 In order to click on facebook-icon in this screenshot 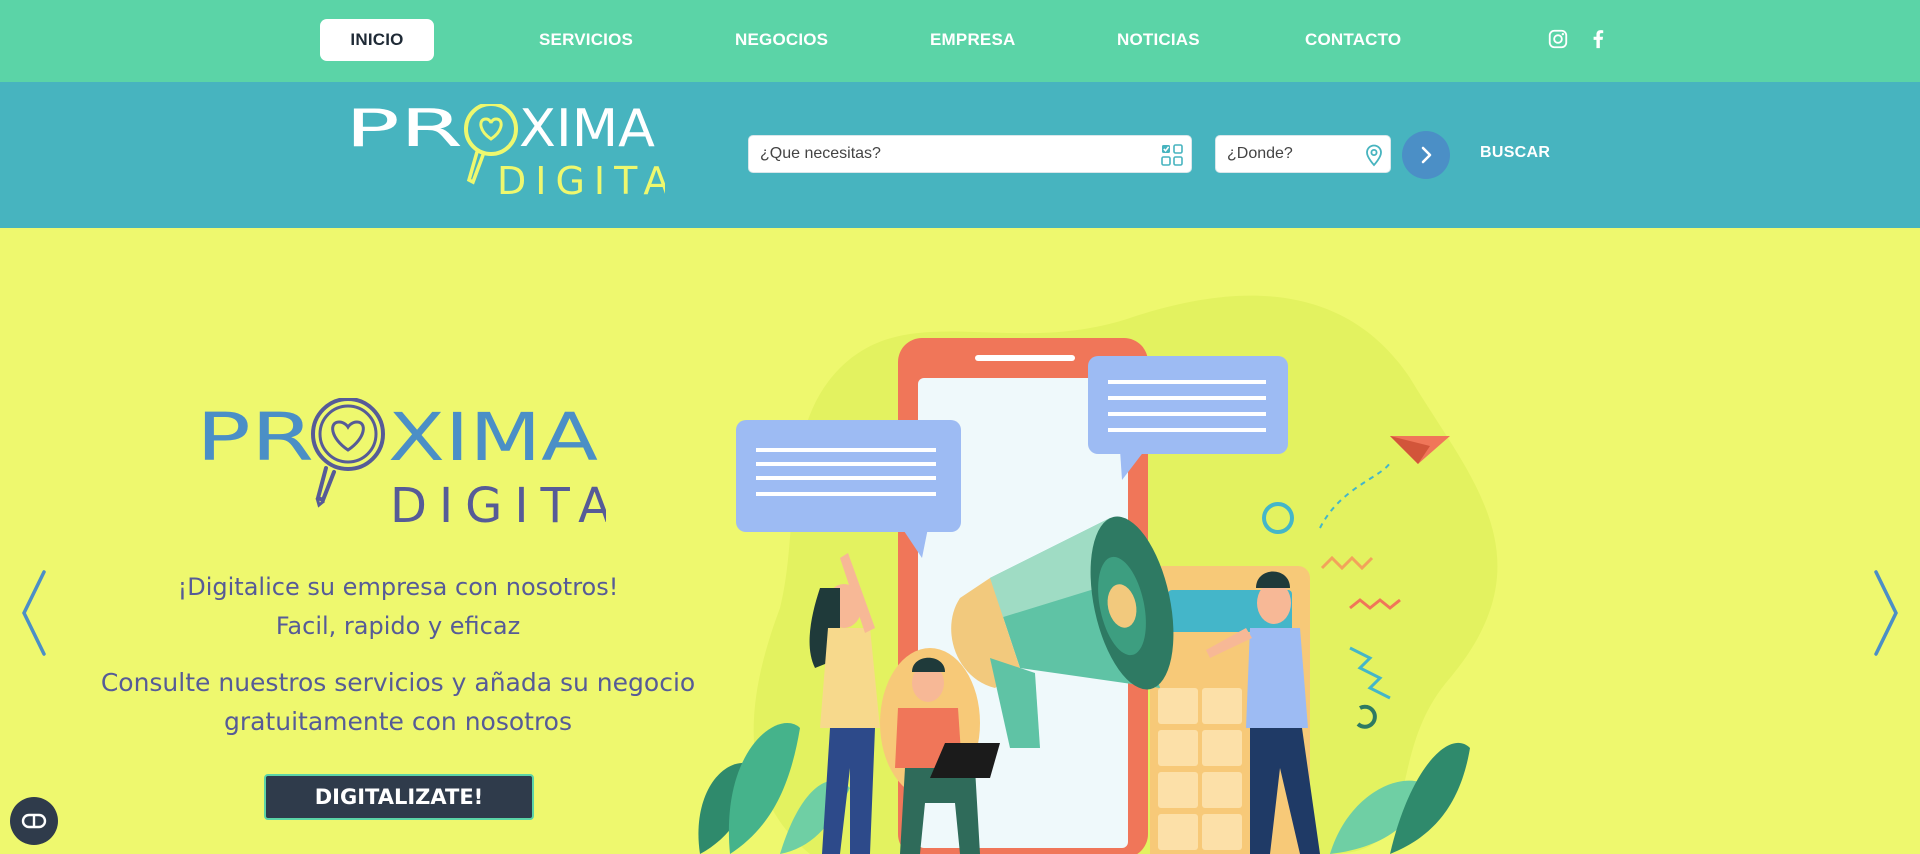, I will do `click(1598, 39)`.